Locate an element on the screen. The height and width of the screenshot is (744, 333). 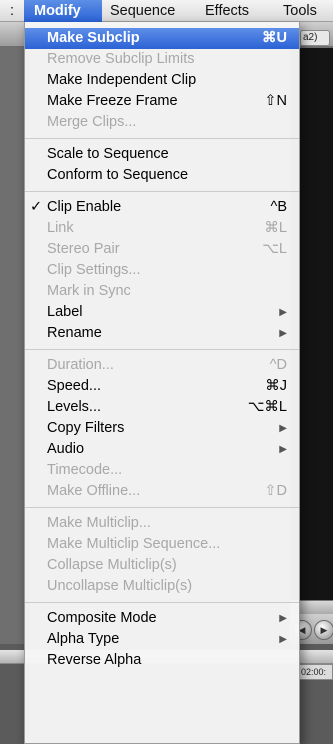
menu-item-label: Collapse Multiclip(s) is located at coordinates (112, 565).